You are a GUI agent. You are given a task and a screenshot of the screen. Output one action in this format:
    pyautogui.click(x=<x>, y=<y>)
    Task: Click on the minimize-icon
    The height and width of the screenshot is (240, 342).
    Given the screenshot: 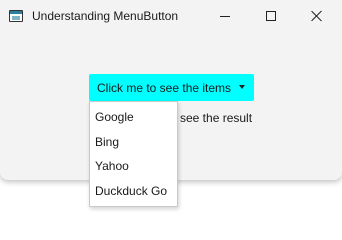 What is the action you would take?
    pyautogui.click(x=225, y=16)
    